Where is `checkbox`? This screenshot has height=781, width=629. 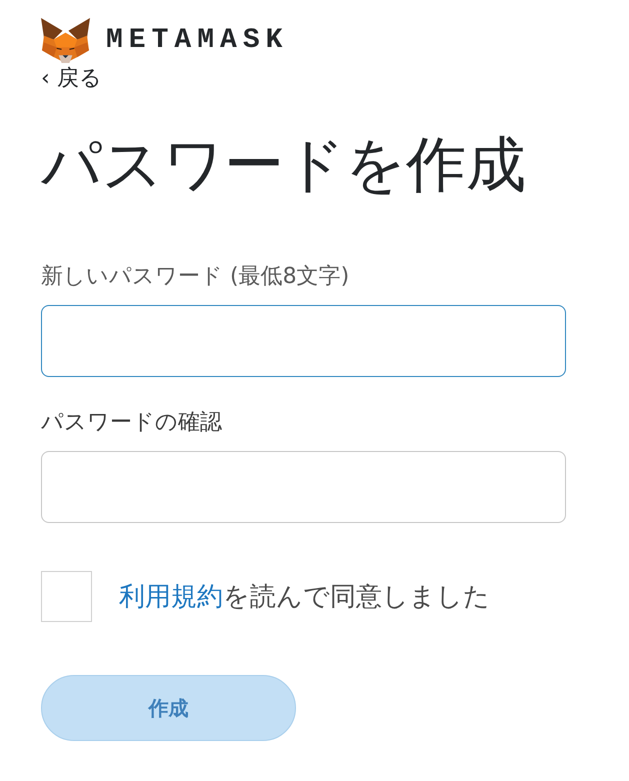 checkbox is located at coordinates (66, 596).